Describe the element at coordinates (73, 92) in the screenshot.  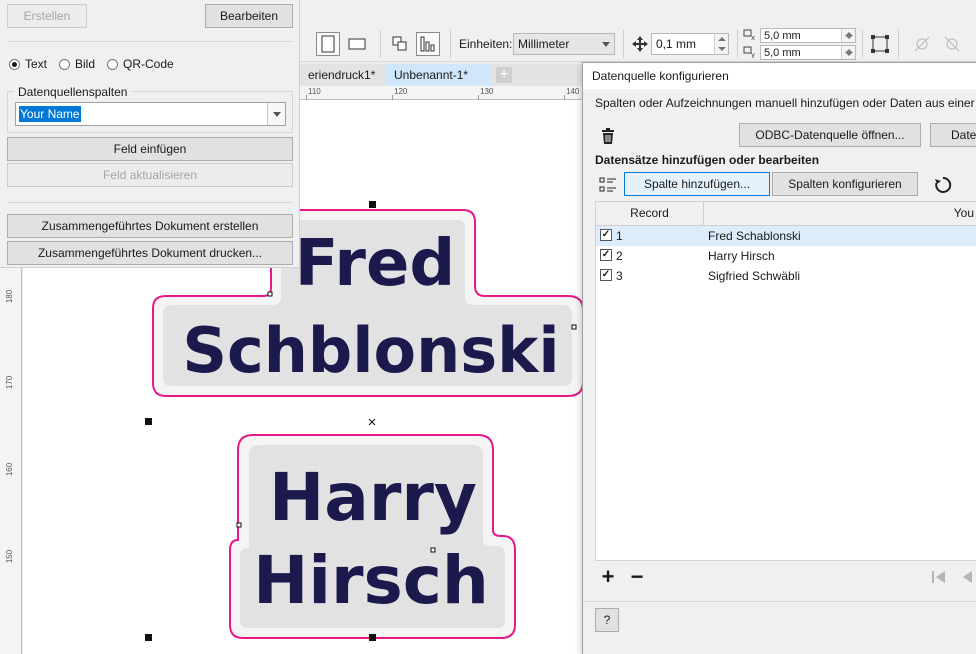
I see `datasource-columns-label: Datenquellenspalten` at that location.